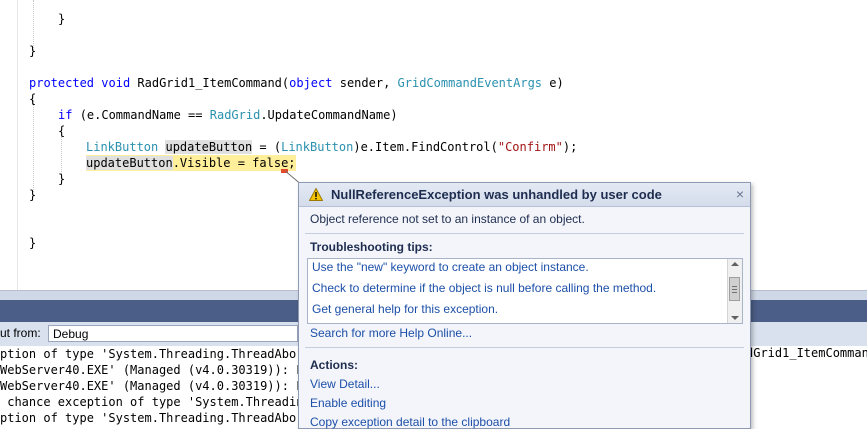 This screenshot has width=867, height=429. Describe the element at coordinates (20, 333) in the screenshot. I see `output-from-label: ut from:` at that location.